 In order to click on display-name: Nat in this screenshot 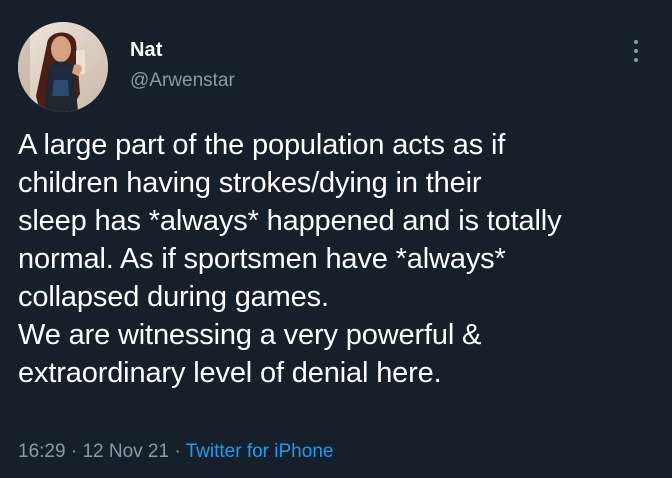, I will do `click(182, 50)`.